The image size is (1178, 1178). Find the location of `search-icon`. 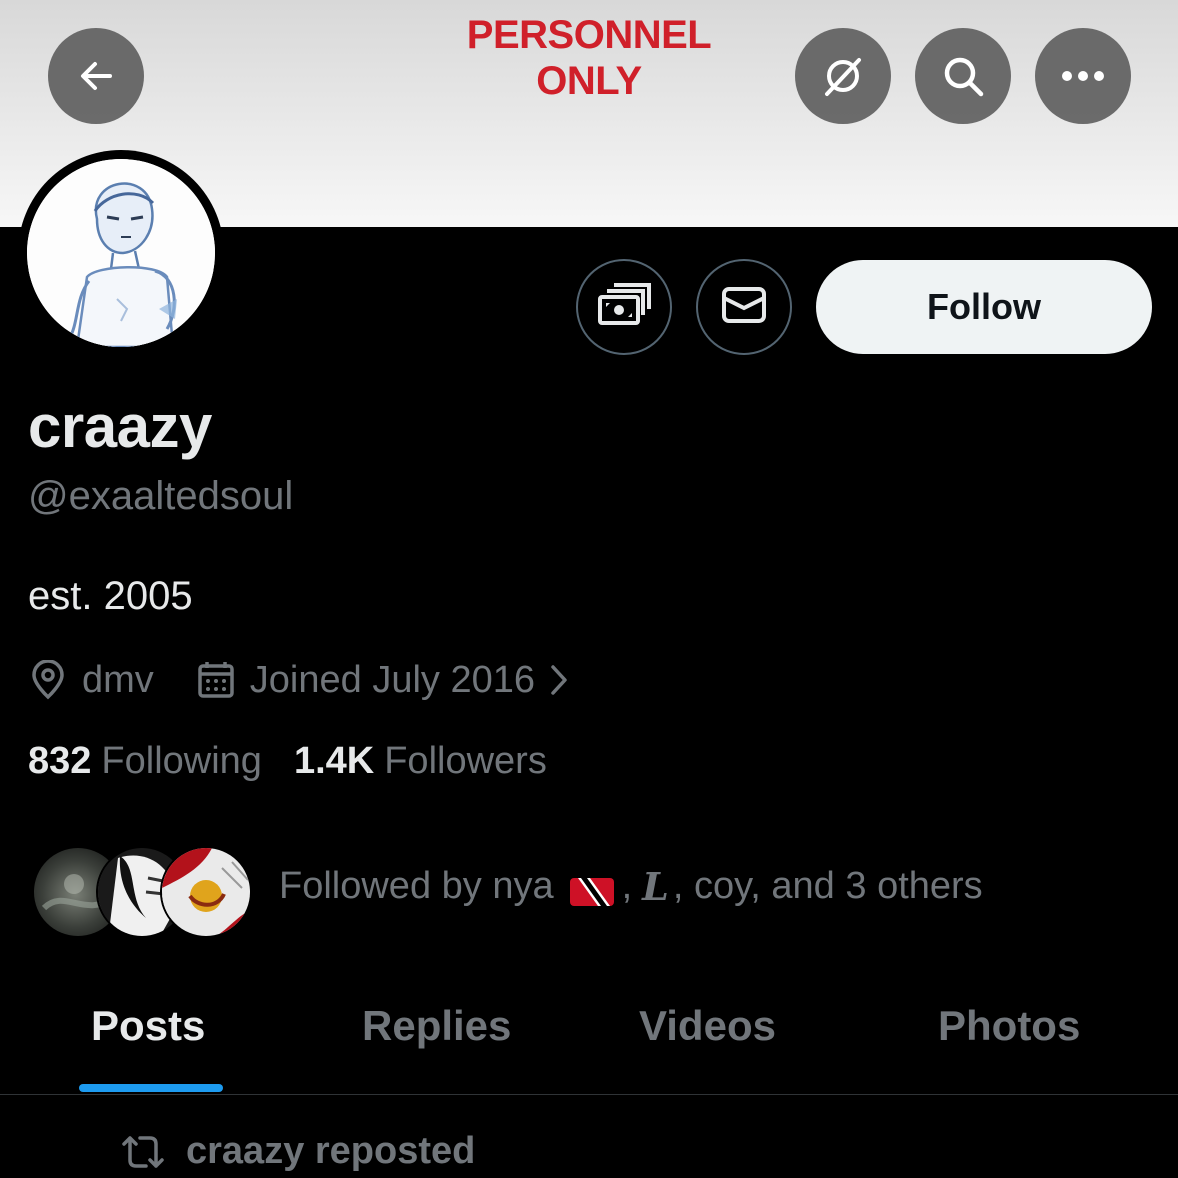

search-icon is located at coordinates (963, 76).